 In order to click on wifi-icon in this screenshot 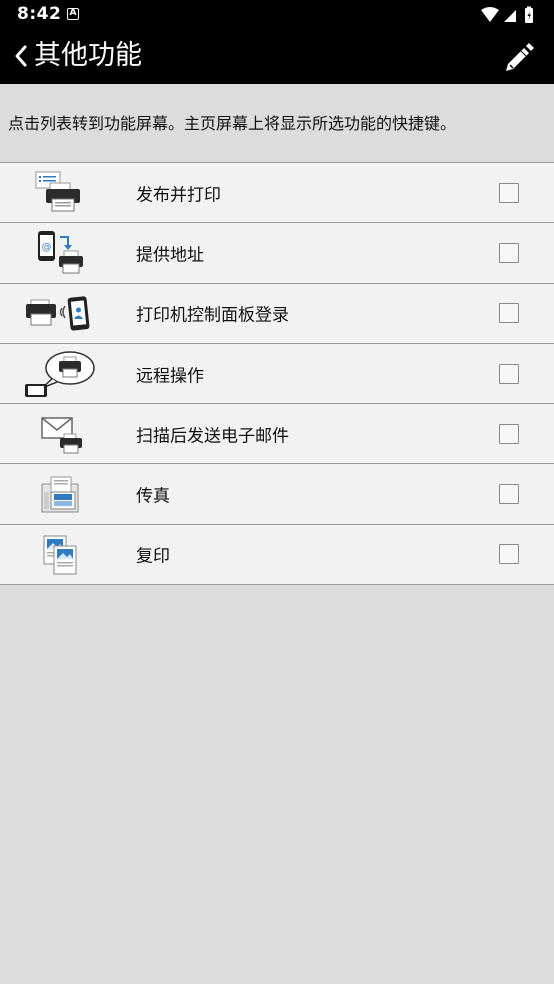, I will do `click(490, 14)`.